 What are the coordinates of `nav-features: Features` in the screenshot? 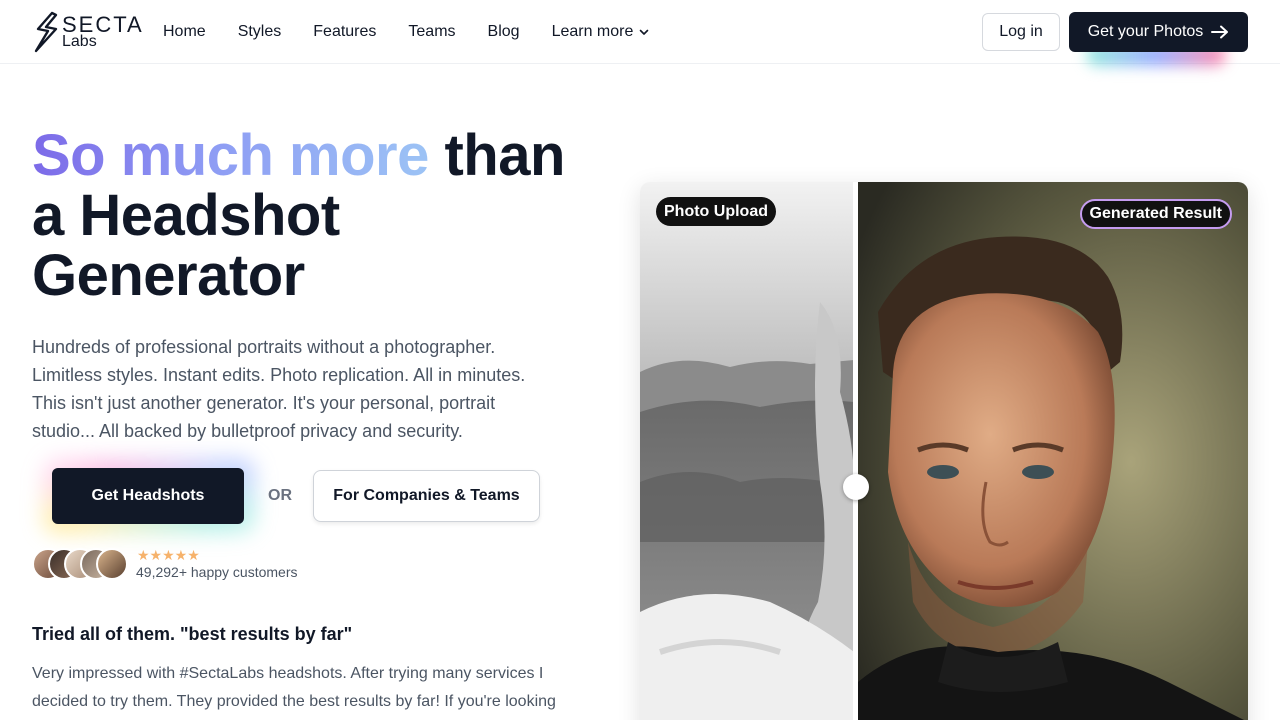 It's located at (344, 32).